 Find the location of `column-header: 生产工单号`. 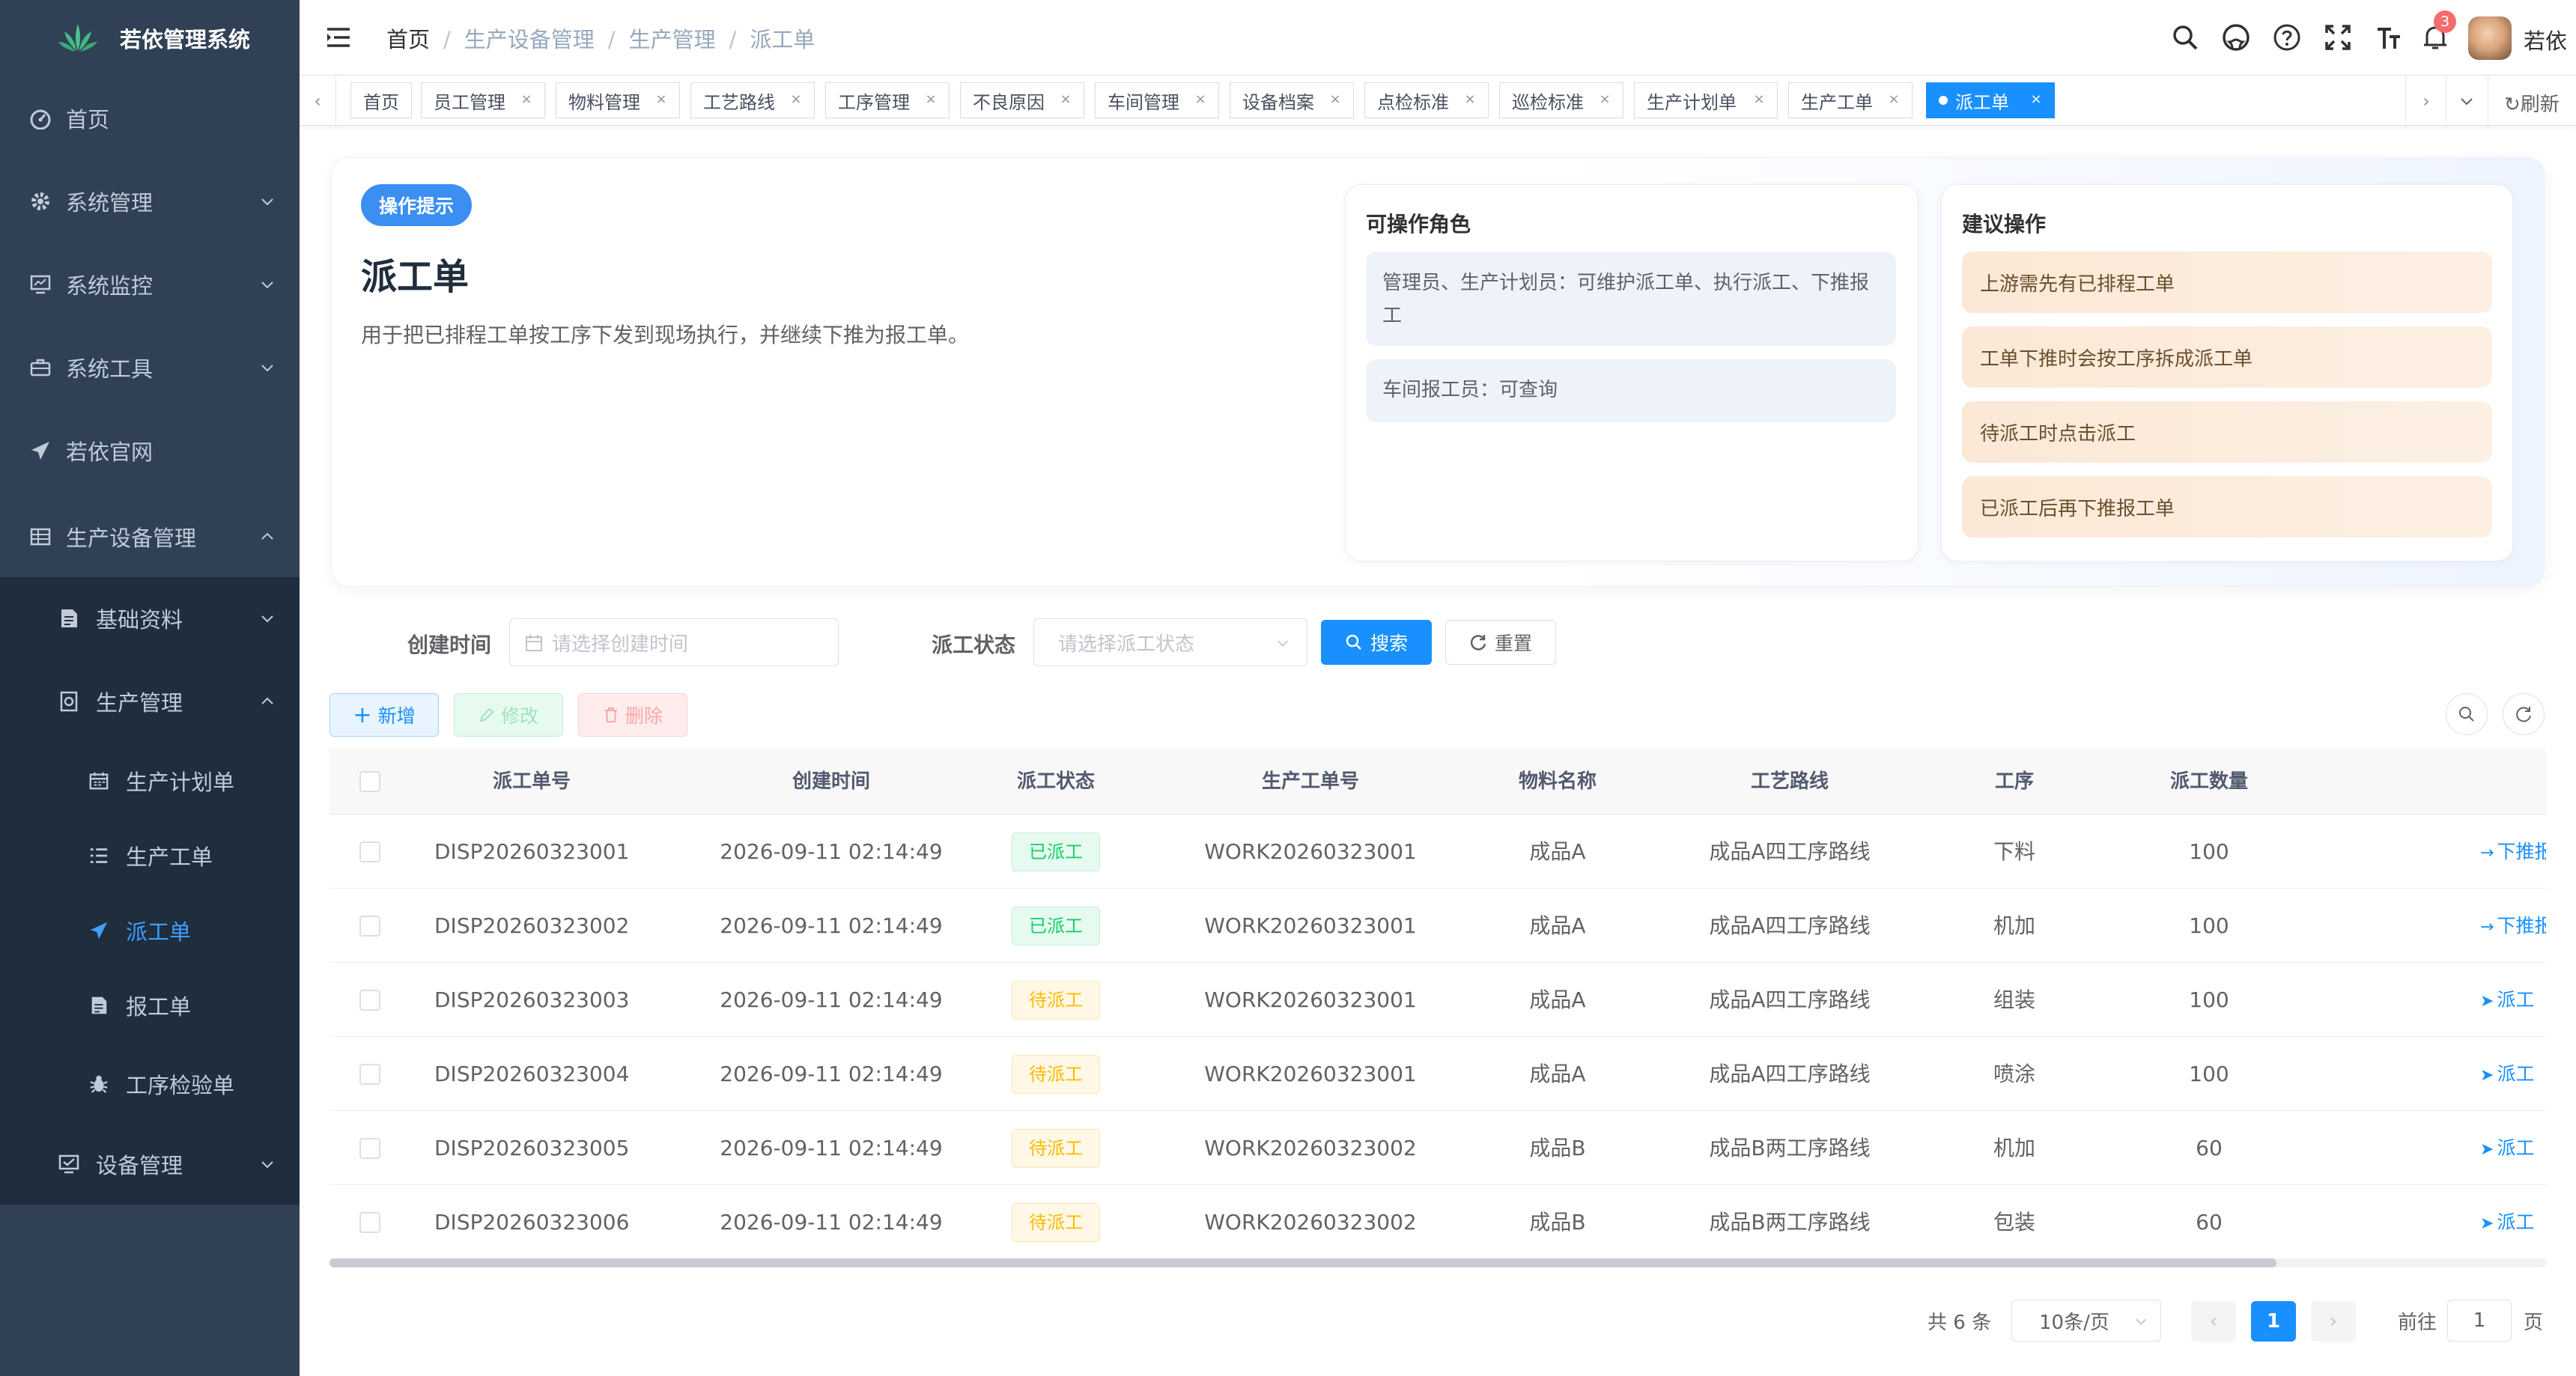

column-header: 生产工单号 is located at coordinates (1310, 782).